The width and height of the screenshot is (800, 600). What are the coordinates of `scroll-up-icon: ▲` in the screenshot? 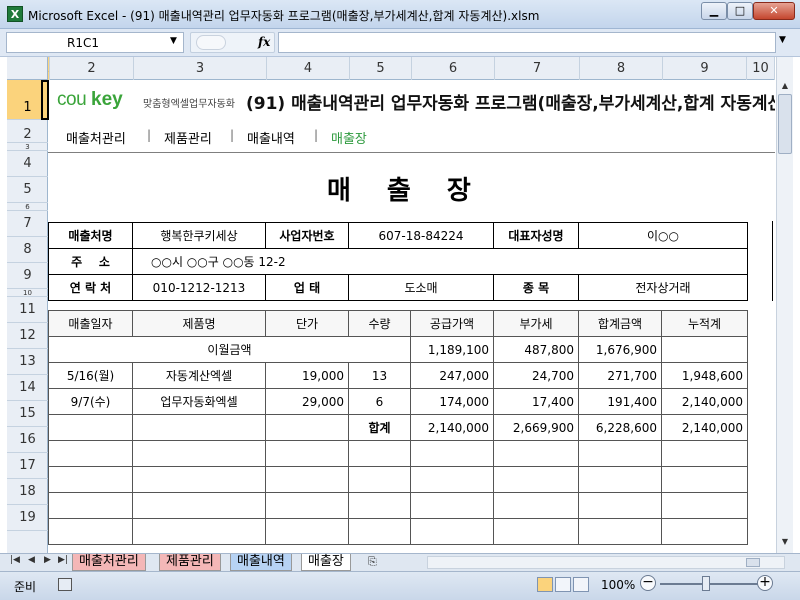 It's located at (785, 86).